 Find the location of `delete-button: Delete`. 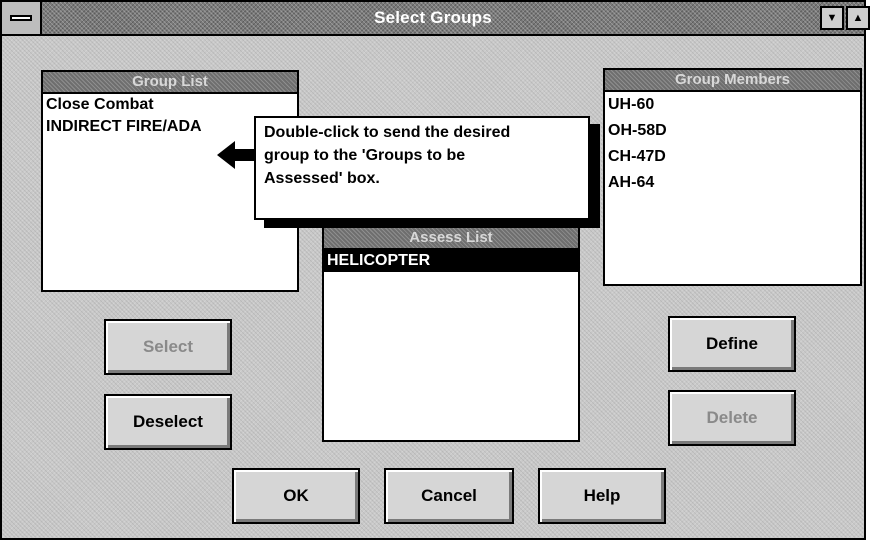

delete-button: Delete is located at coordinates (732, 418).